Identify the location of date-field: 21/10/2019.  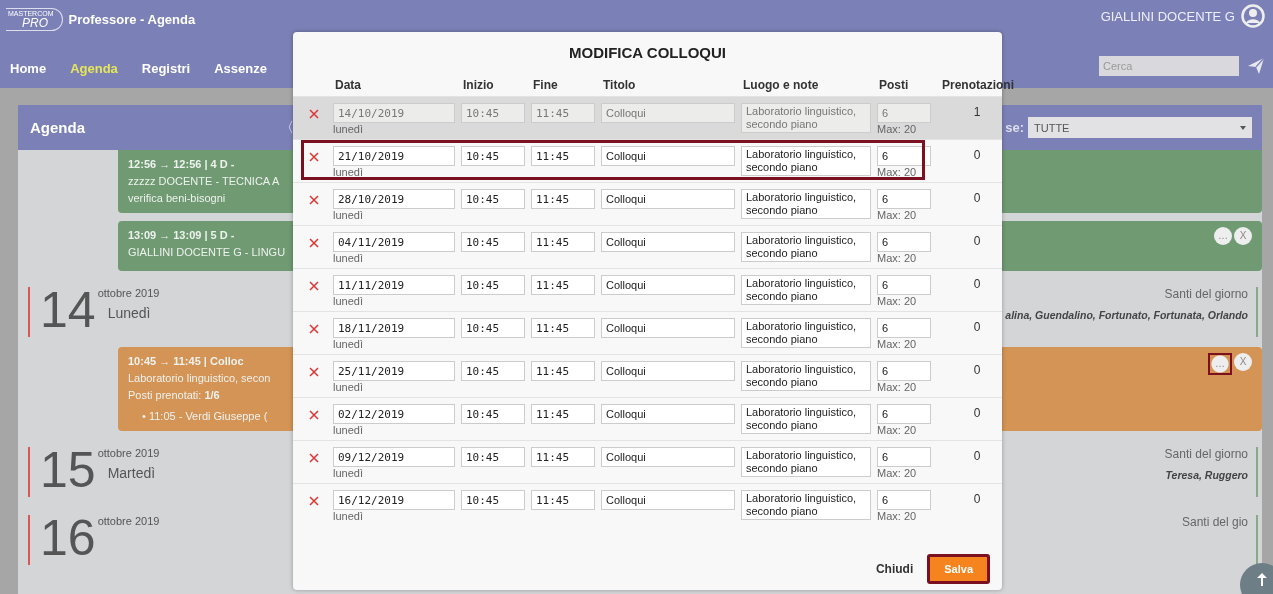
(394, 156).